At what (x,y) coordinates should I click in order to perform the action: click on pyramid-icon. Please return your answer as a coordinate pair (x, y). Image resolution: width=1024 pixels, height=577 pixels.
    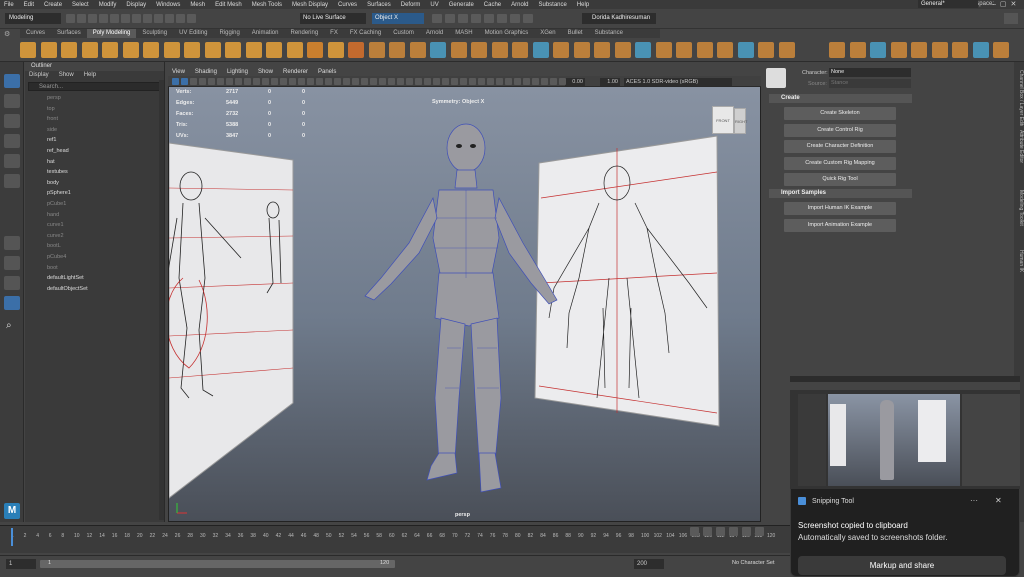
    Looking at the image, I should click on (192, 50).